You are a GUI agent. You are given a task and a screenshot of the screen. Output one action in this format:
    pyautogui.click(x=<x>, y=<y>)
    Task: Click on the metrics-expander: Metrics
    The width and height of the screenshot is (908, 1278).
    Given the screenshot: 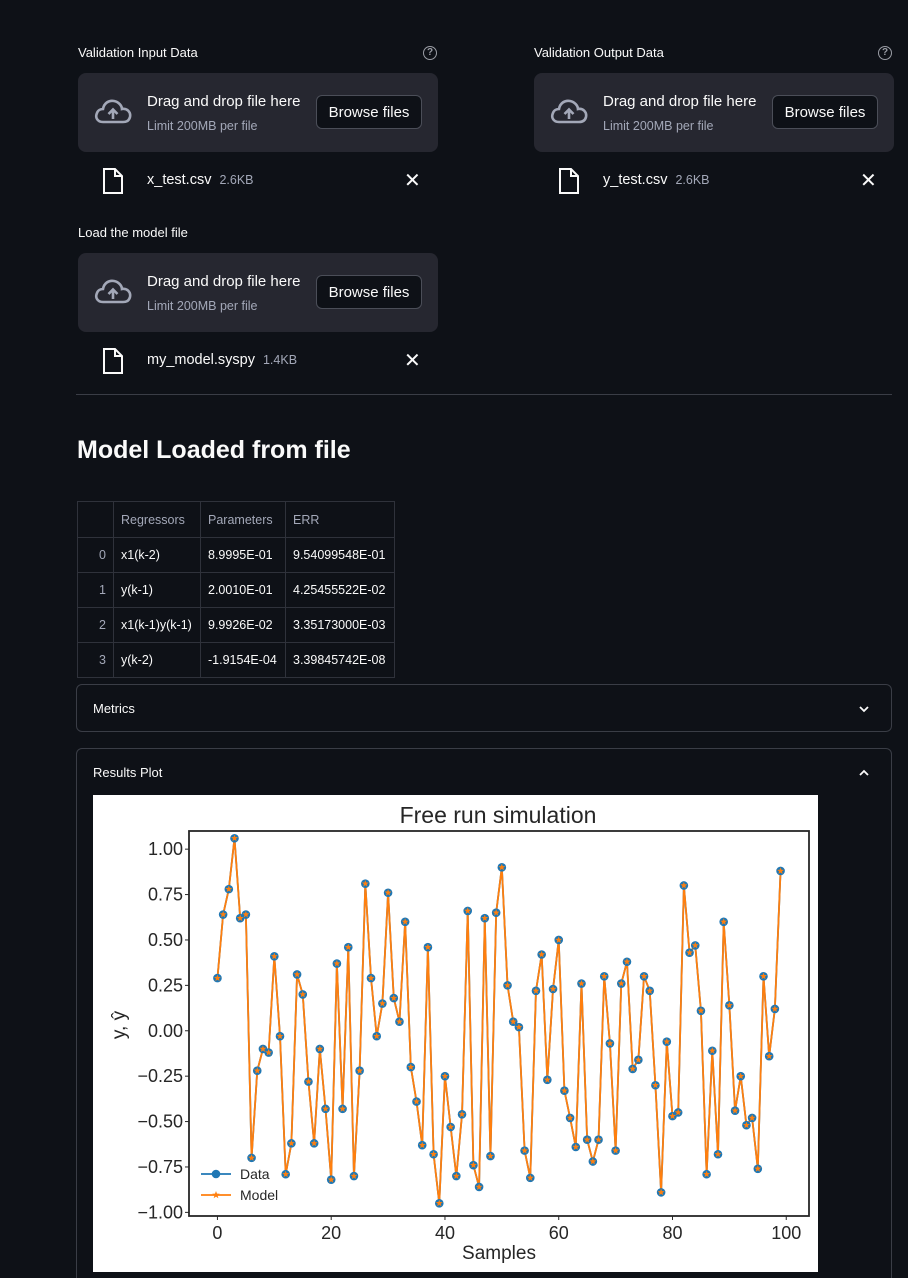 What is the action you would take?
    pyautogui.click(x=484, y=708)
    